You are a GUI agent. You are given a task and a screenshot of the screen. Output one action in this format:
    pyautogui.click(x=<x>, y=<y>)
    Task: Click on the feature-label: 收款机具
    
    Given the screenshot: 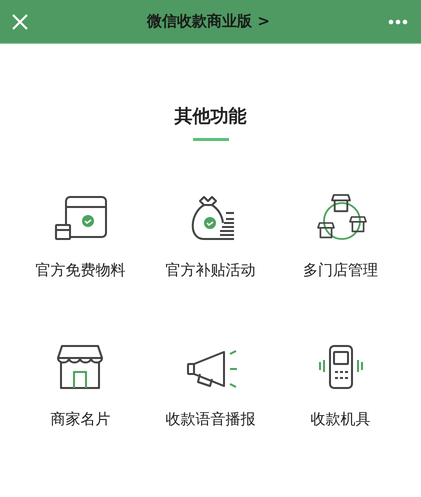 What is the action you would take?
    pyautogui.click(x=340, y=419)
    